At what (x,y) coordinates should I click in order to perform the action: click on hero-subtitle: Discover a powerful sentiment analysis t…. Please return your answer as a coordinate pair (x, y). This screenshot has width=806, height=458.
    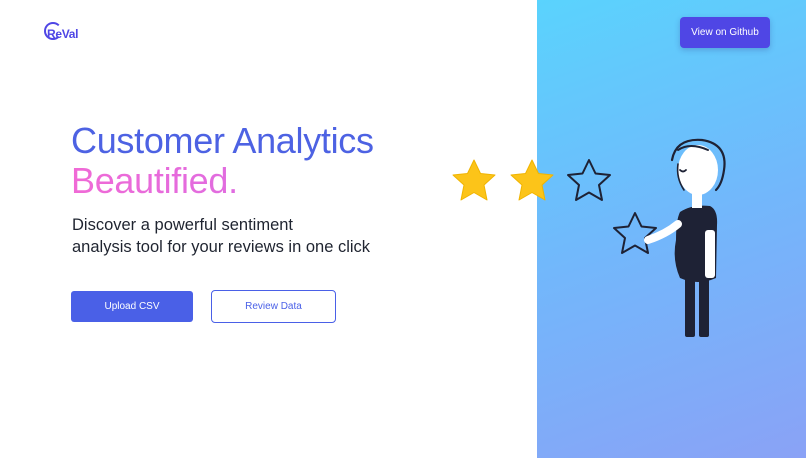
    Looking at the image, I should click on (232, 236).